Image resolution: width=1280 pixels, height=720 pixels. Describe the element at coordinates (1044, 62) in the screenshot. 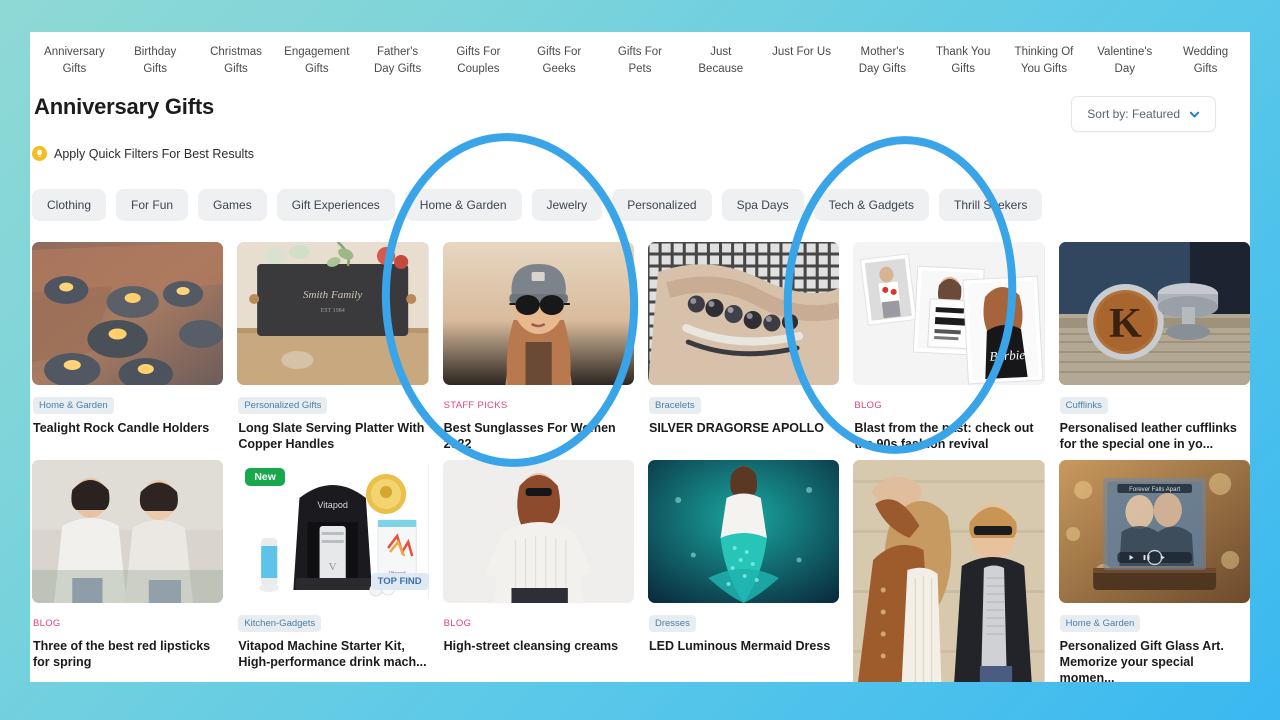

I see `nav-item-thinking-of-you-gifts: Thinking Of You Gifts` at that location.